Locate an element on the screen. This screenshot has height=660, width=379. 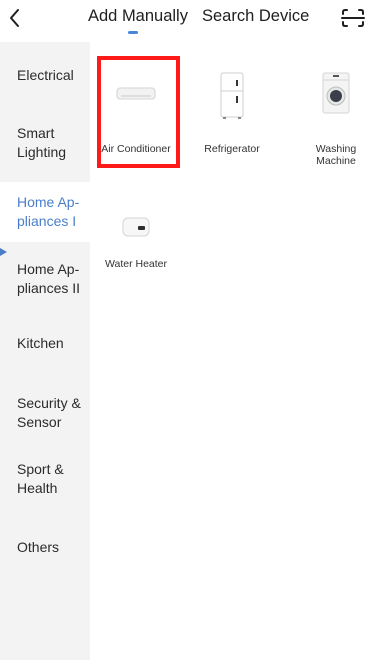
sidebar-item-label: Security & Sensor is located at coordinates (49, 412).